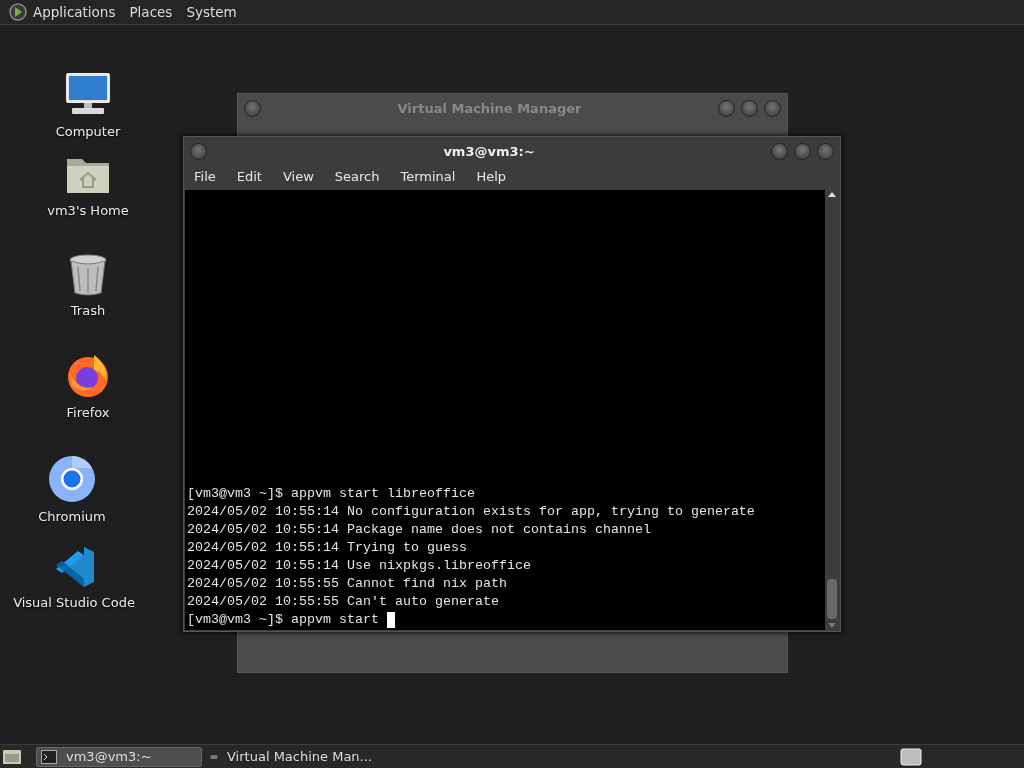  What do you see at coordinates (347, 584) in the screenshot?
I see `terminal-line: 2024/05/02 10:55:55 Cannot find nix path` at bounding box center [347, 584].